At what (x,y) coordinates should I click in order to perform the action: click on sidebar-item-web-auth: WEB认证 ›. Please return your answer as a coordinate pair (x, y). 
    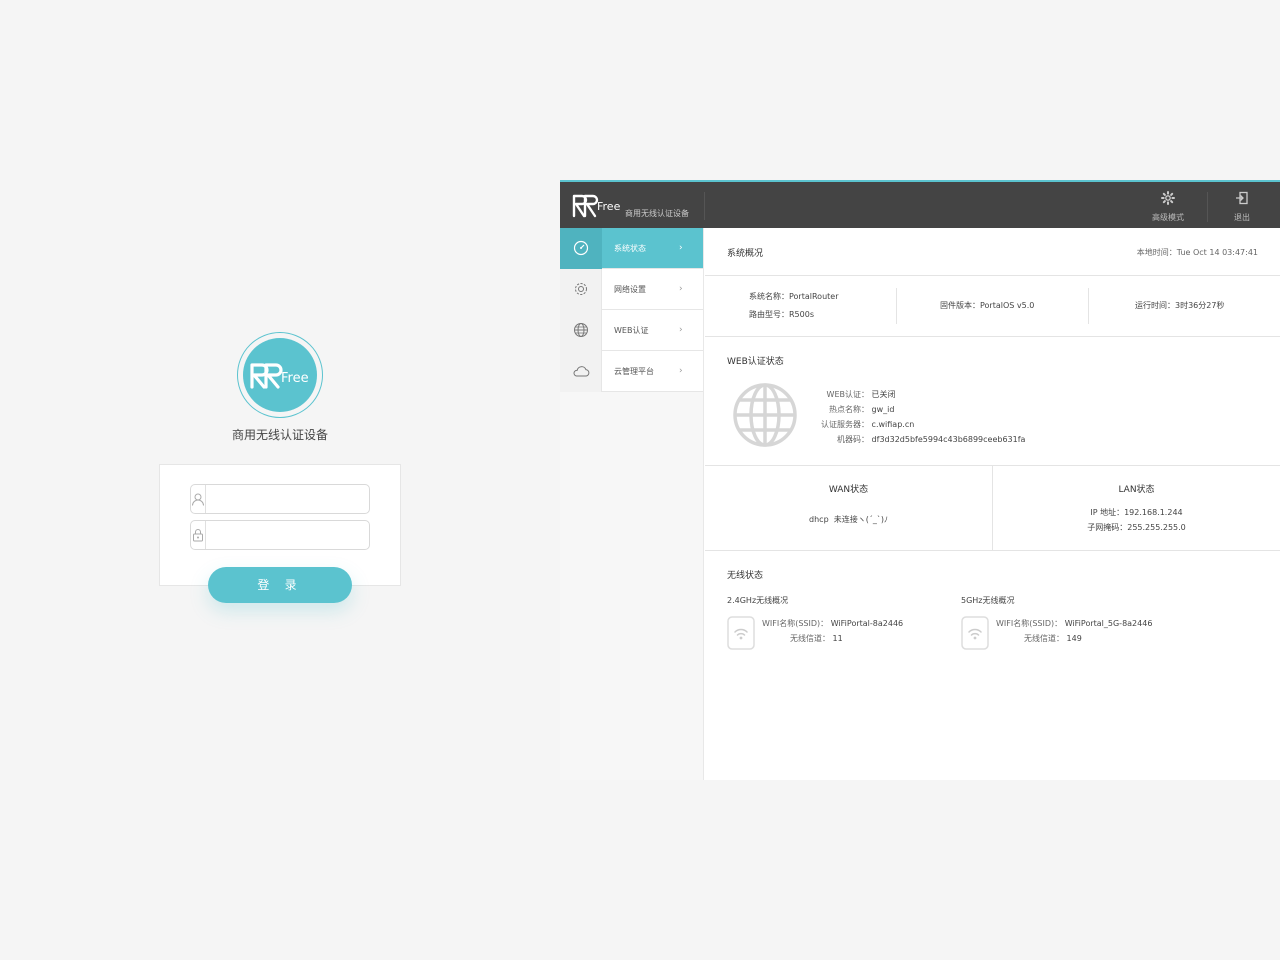
    Looking at the image, I should click on (631, 330).